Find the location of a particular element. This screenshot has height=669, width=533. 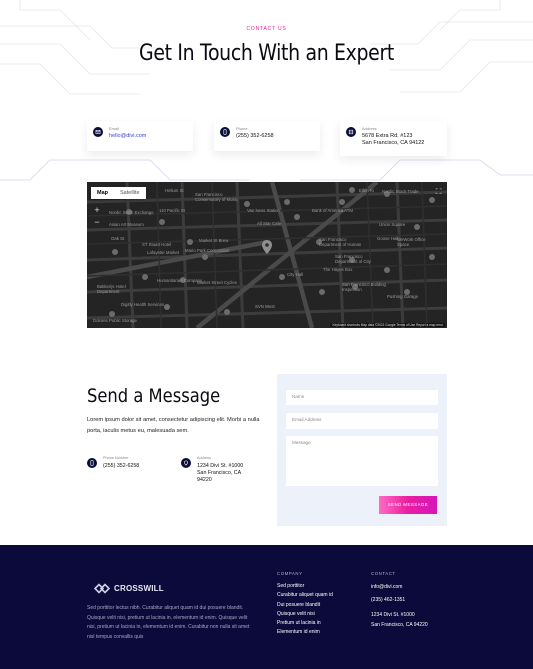

email-input: Email Address is located at coordinates (362, 421).